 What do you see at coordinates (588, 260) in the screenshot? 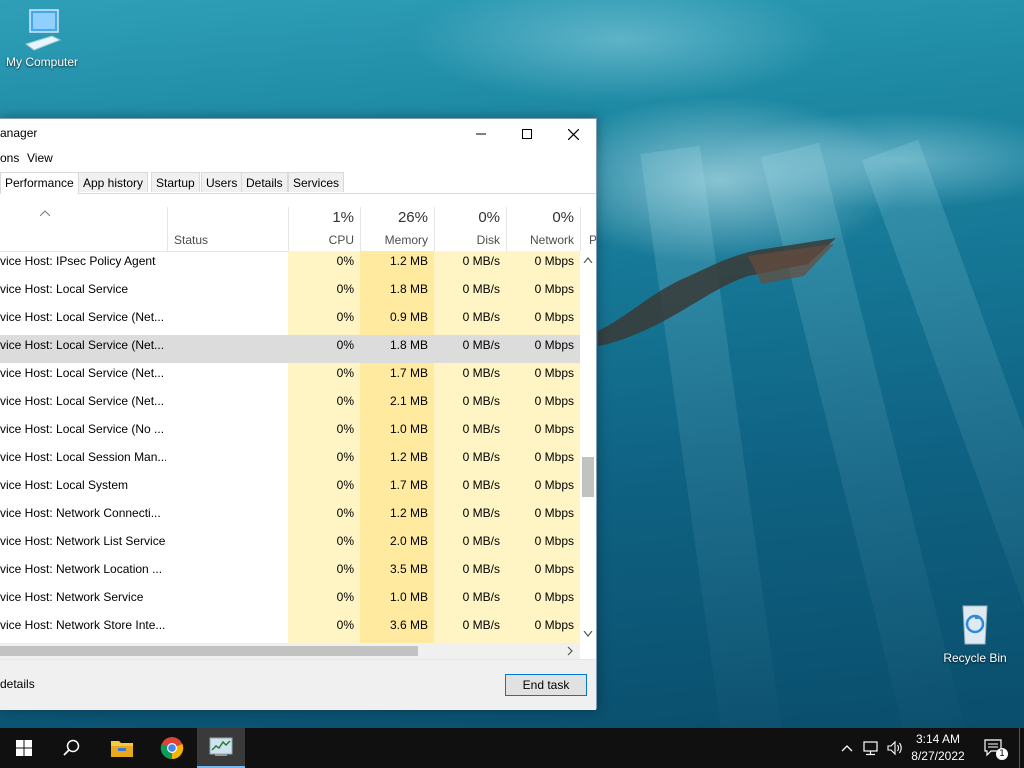
I see `scroll-up-arrow-icon` at bounding box center [588, 260].